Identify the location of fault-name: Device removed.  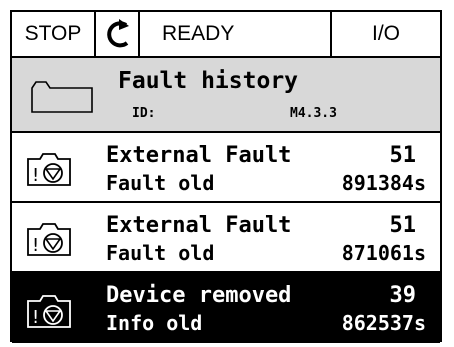
(199, 295).